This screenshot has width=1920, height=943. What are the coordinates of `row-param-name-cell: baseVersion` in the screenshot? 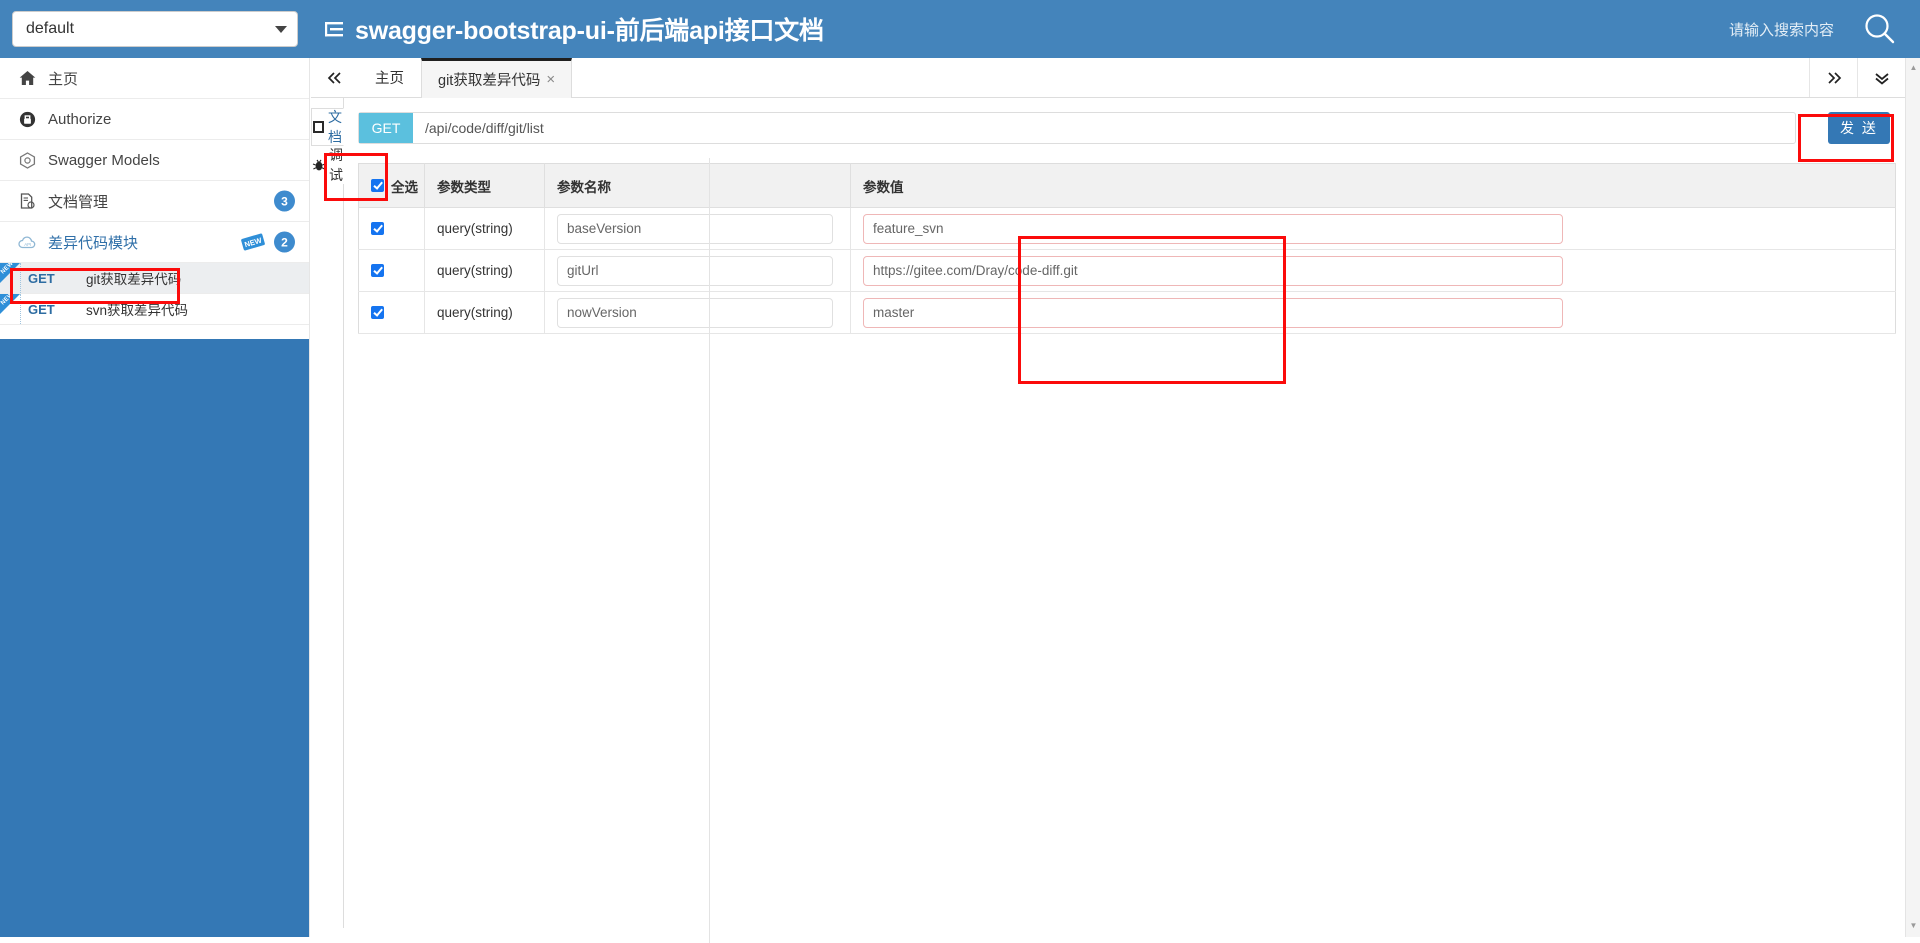 It's located at (697, 228).